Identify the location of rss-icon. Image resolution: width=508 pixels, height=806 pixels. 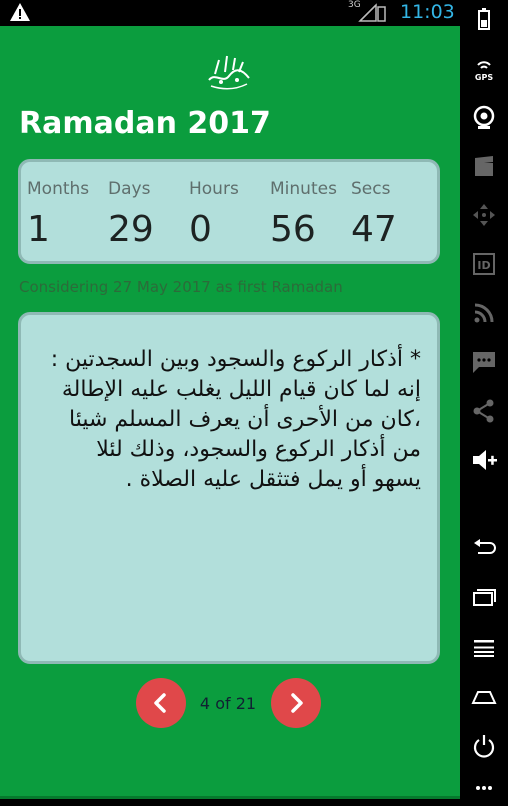
(484, 313).